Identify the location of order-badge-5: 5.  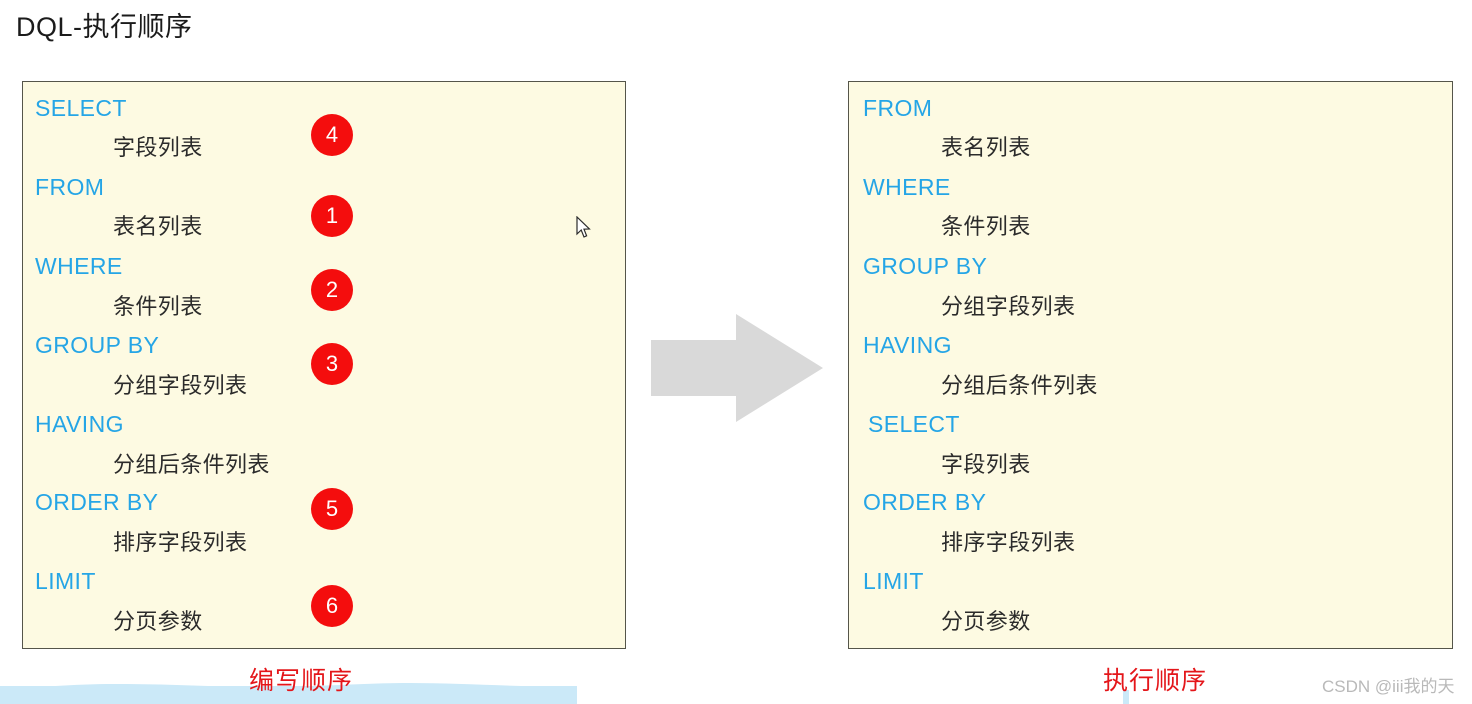
(332, 509).